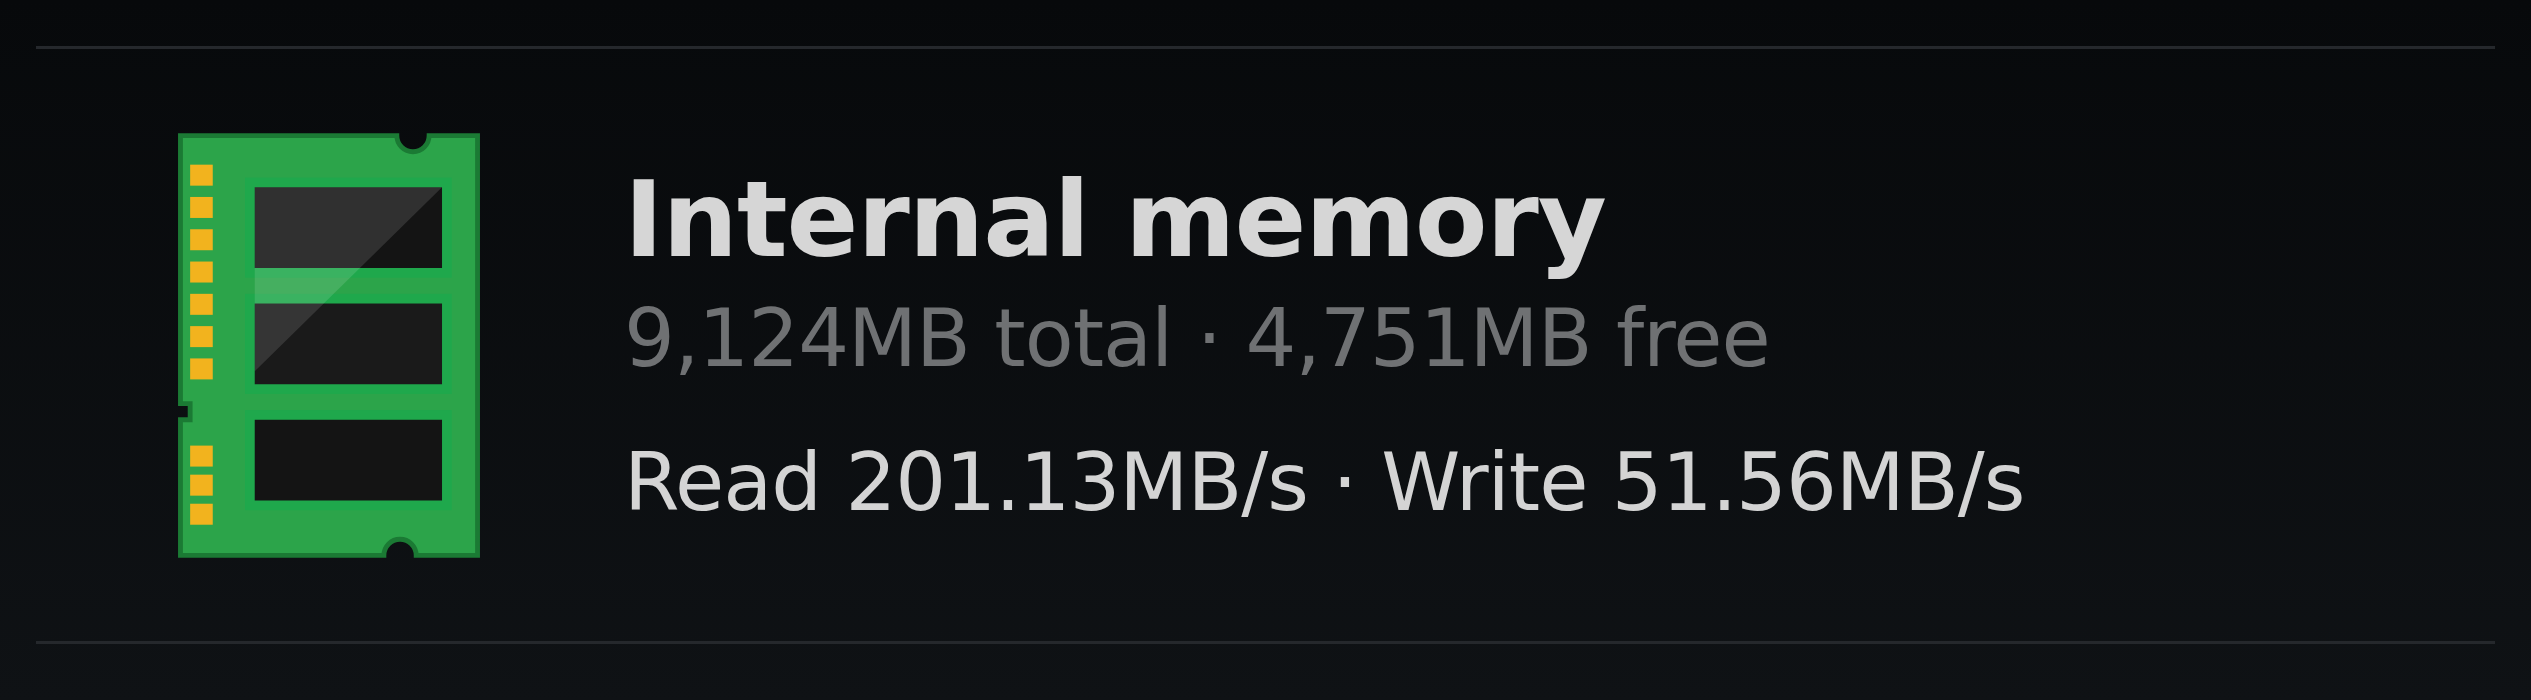 This screenshot has width=2531, height=700. Describe the element at coordinates (1115, 220) in the screenshot. I see `item-title: Internal memory` at that location.